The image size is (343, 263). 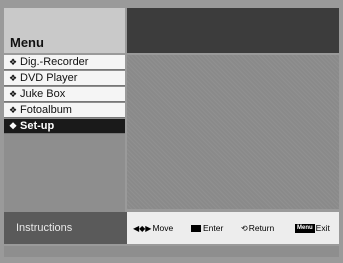 I want to click on left-right-arrows-icon: ◀◆▶, so click(x=142, y=228).